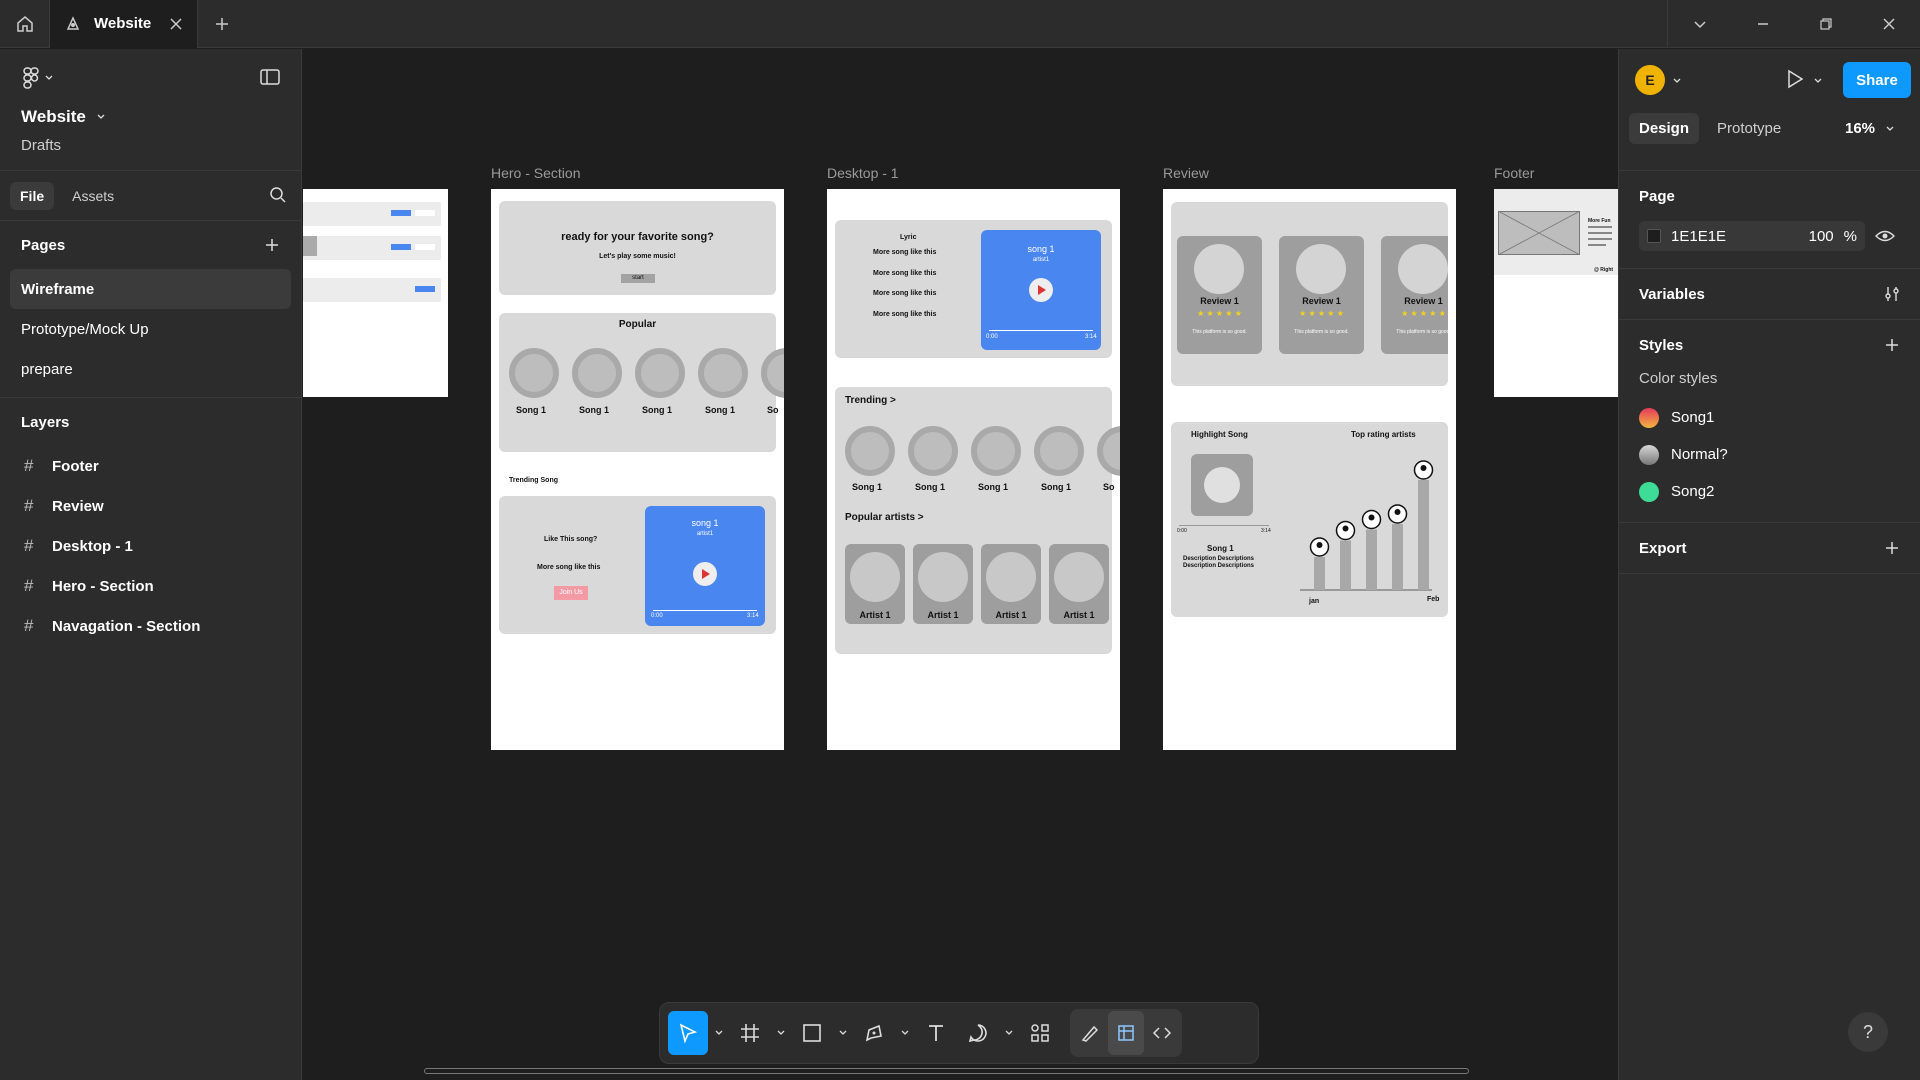 Image resolution: width=1920 pixels, height=1080 pixels. What do you see at coordinates (1321, 301) in the screenshot?
I see `review-title: Review 1` at bounding box center [1321, 301].